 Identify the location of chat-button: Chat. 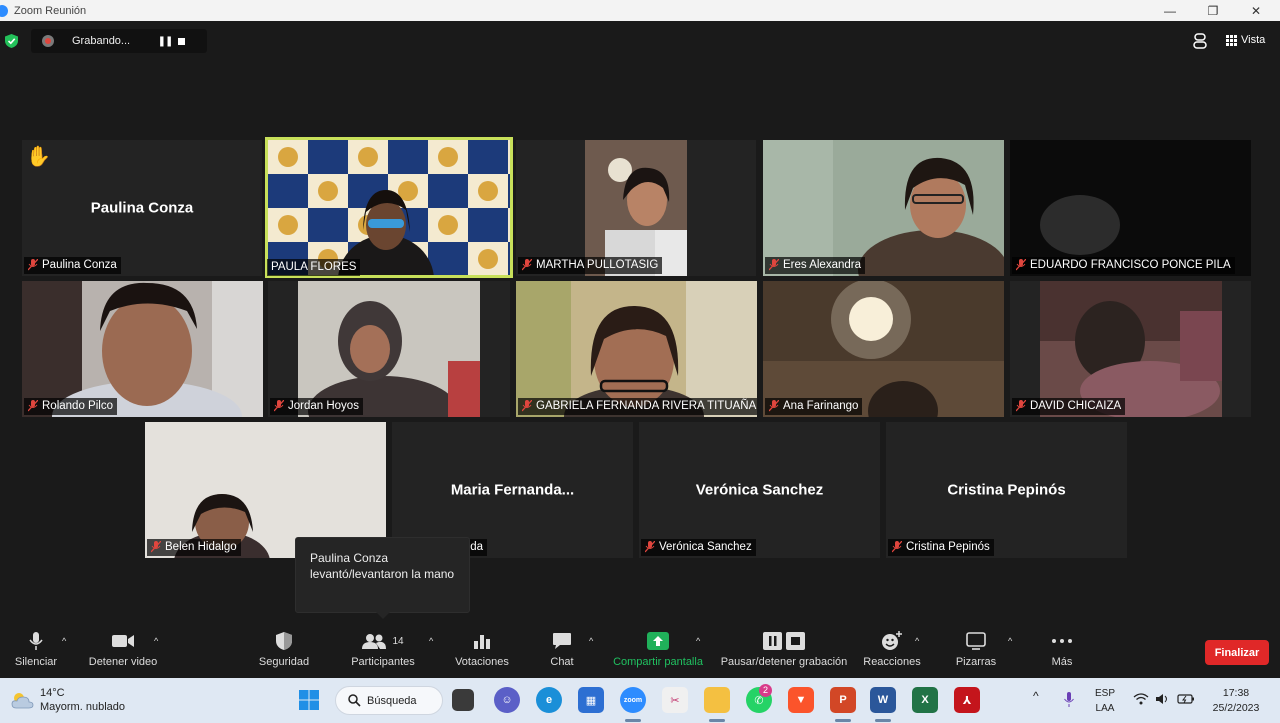
(562, 652).